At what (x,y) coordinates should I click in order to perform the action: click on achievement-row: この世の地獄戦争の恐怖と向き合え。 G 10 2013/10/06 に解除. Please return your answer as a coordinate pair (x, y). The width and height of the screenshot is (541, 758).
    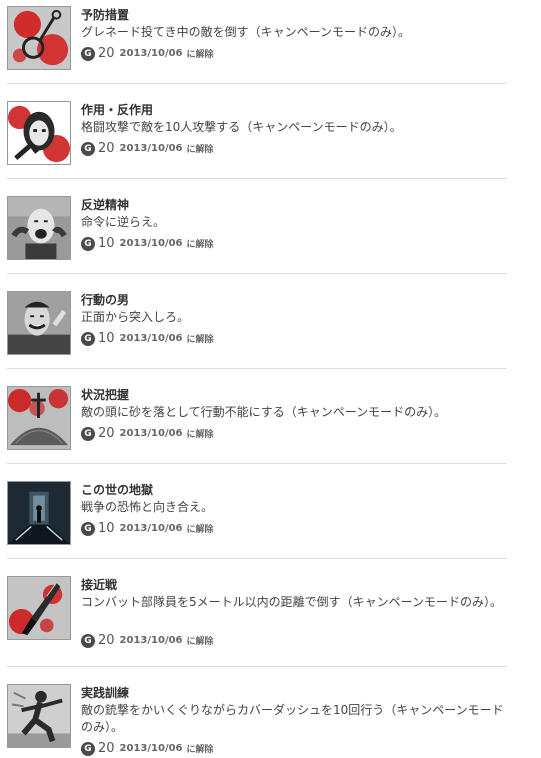
    Looking at the image, I should click on (270, 522).